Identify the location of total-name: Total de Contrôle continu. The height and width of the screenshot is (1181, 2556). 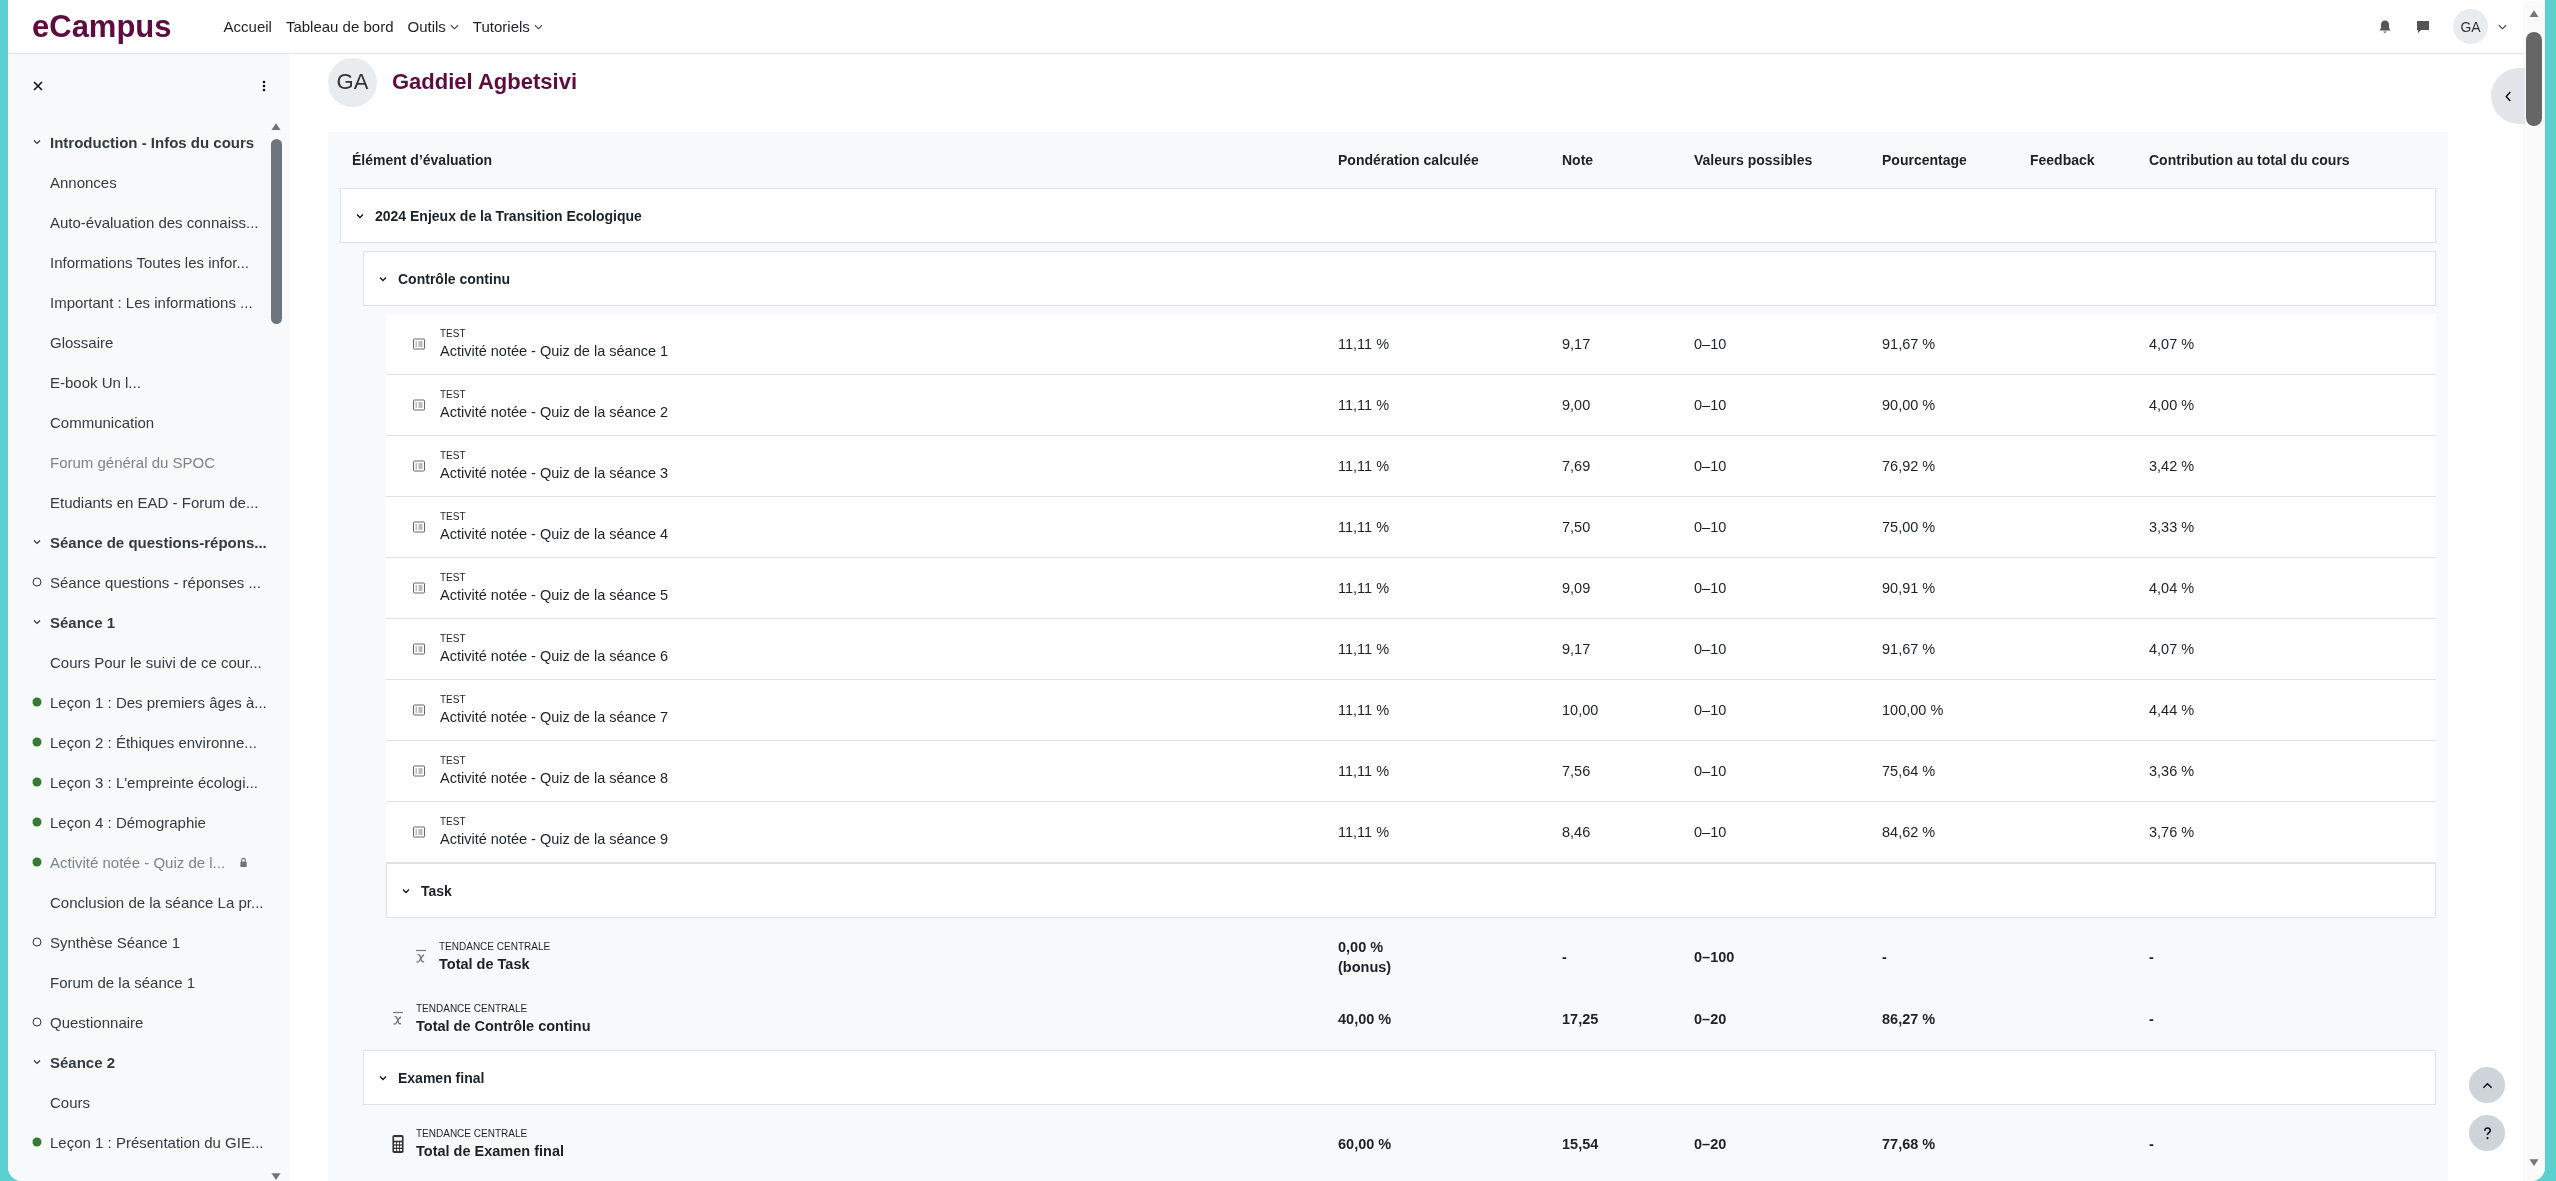
(503, 1026).